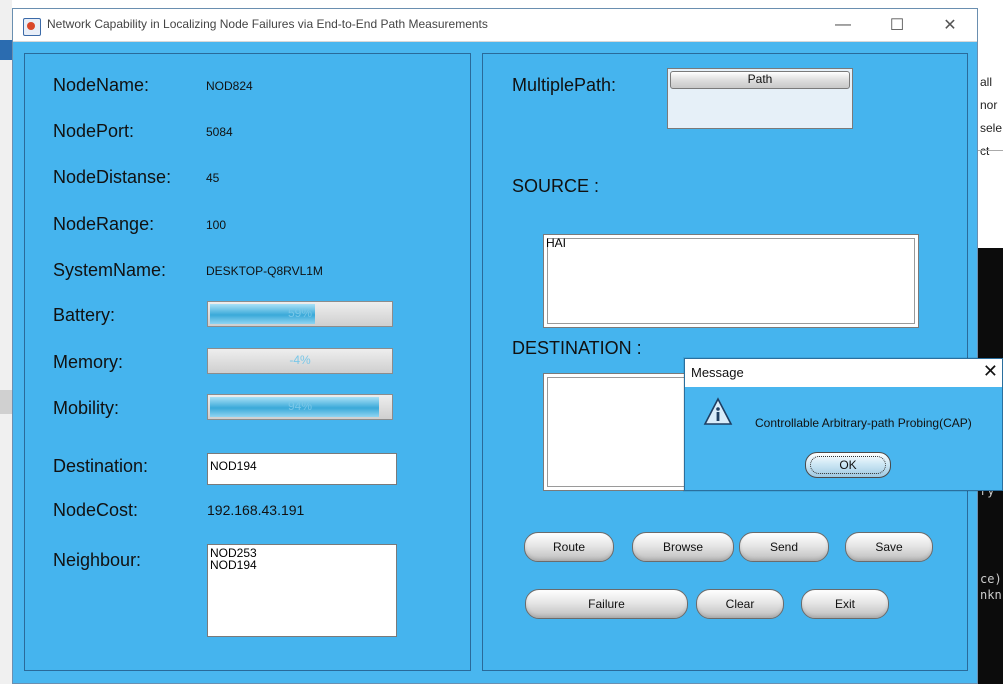  What do you see at coordinates (302, 469) in the screenshot?
I see `destination-input: NOD194` at bounding box center [302, 469].